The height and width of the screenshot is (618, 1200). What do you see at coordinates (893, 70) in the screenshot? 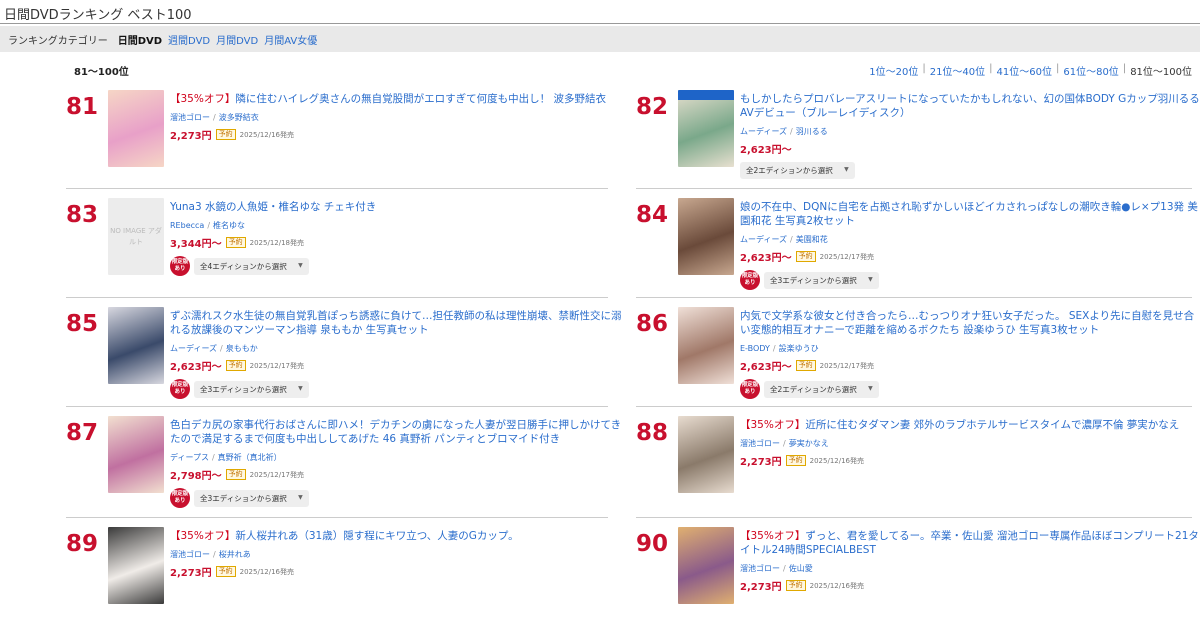
I see `pager-link-1: 1位～20位` at bounding box center [893, 70].